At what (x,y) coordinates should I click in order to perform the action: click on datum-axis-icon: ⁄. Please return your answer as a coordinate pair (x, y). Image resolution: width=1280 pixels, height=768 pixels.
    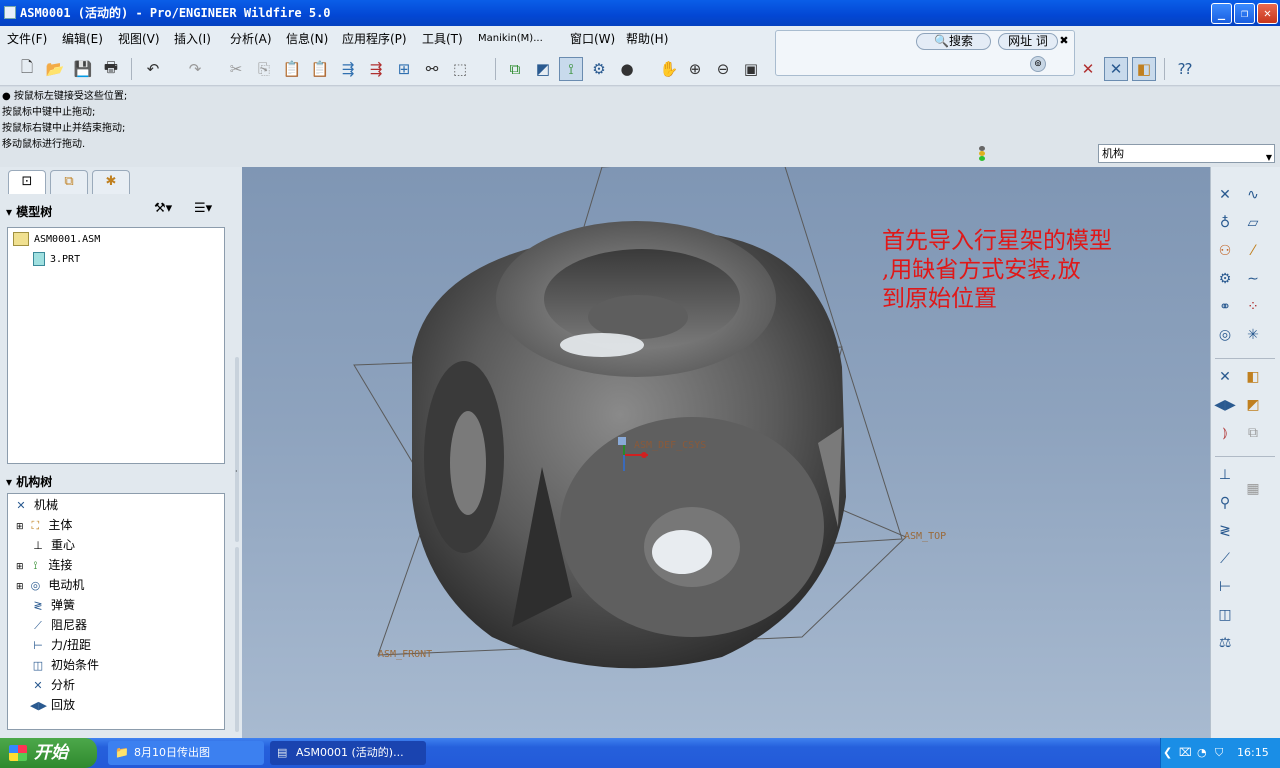
    Looking at the image, I should click on (1253, 251).